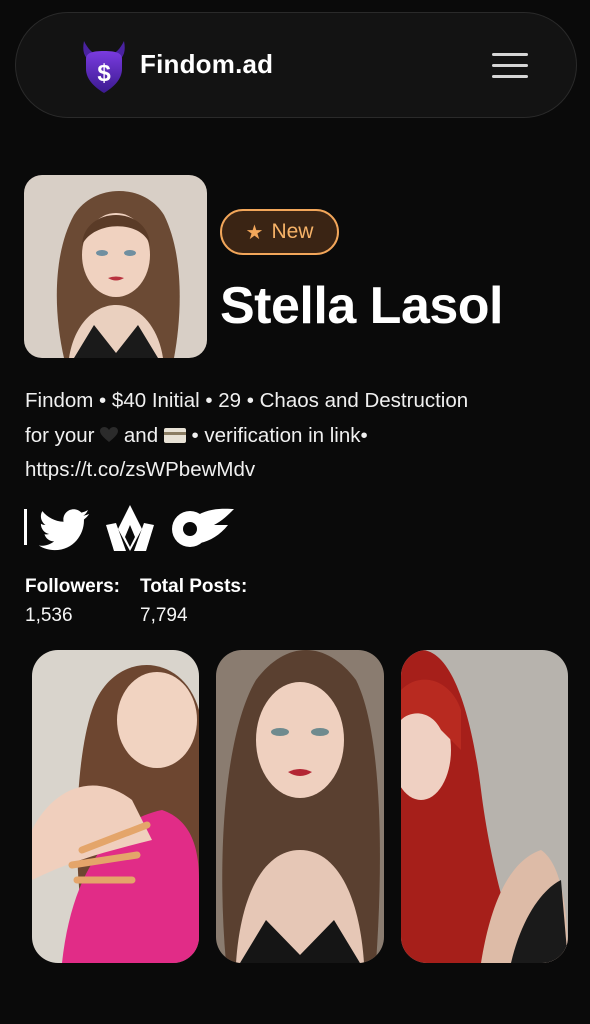 The image size is (590, 1024). What do you see at coordinates (510, 66) in the screenshot?
I see `hamburger-menu-icon` at bounding box center [510, 66].